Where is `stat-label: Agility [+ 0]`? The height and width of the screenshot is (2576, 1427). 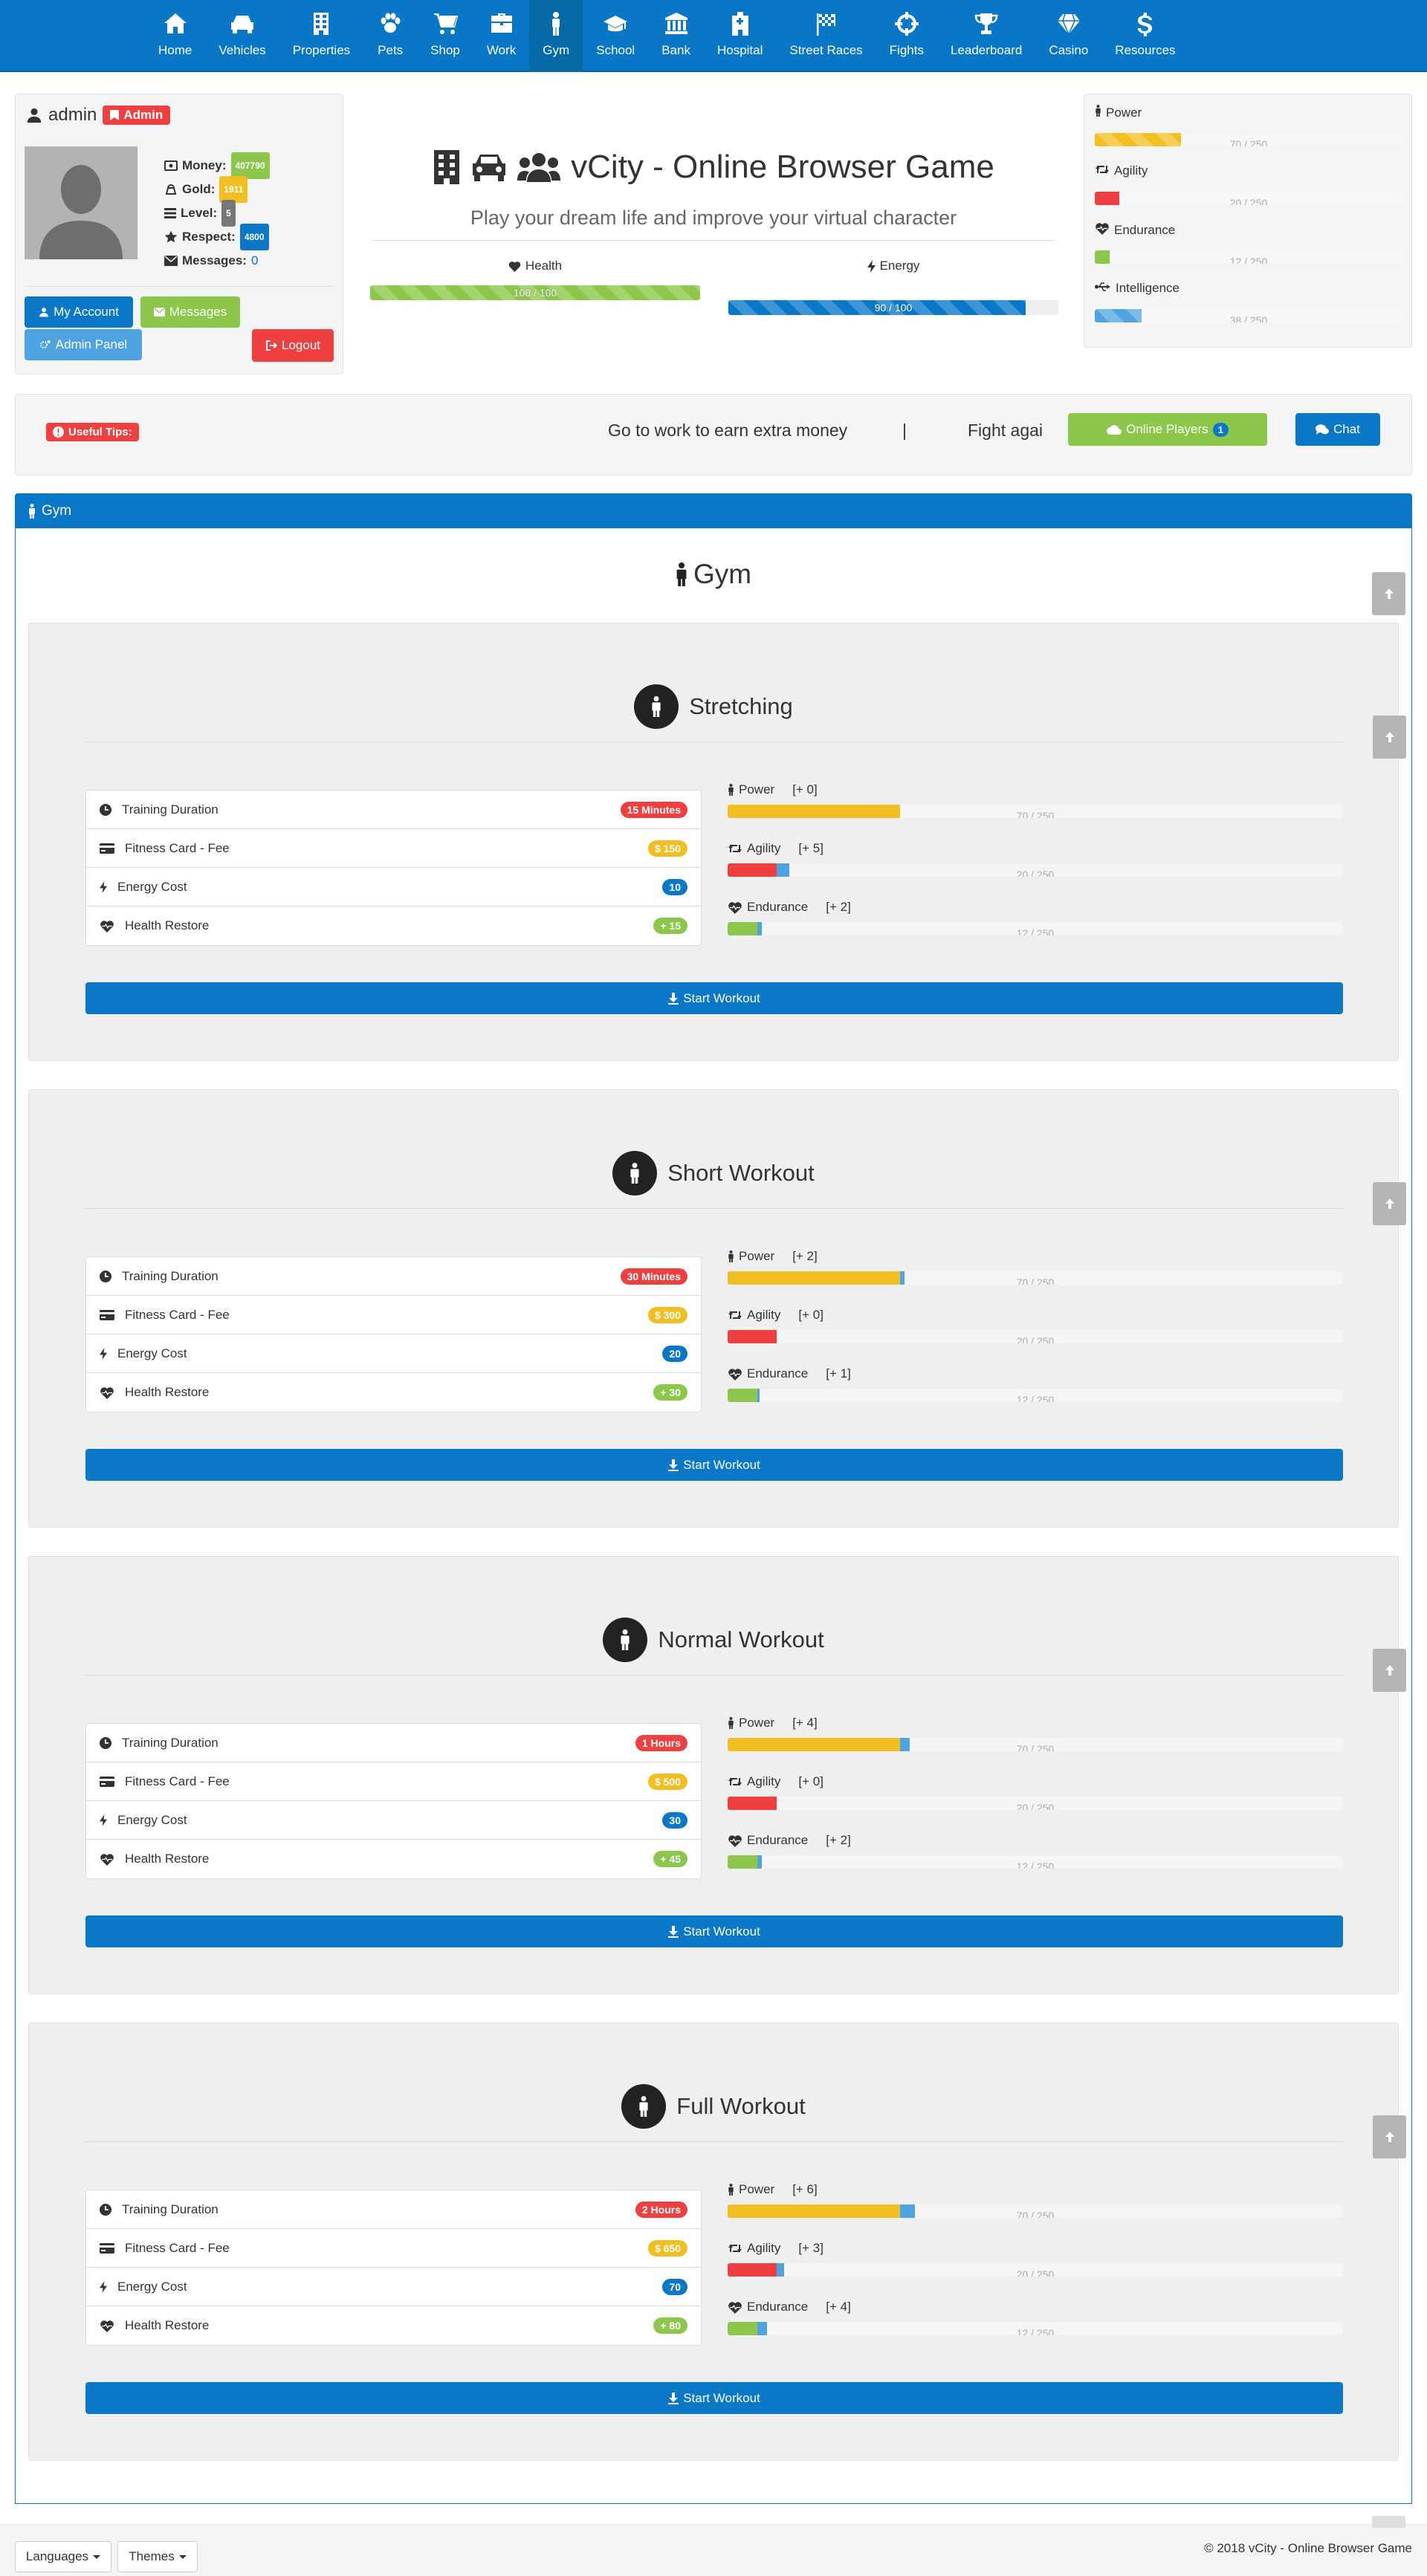 stat-label: Agility [+ 0] is located at coordinates (1035, 1782).